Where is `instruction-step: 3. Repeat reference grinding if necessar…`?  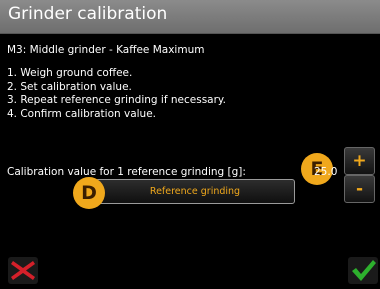 instruction-step: 3. Repeat reference grinding if necessar… is located at coordinates (116, 100).